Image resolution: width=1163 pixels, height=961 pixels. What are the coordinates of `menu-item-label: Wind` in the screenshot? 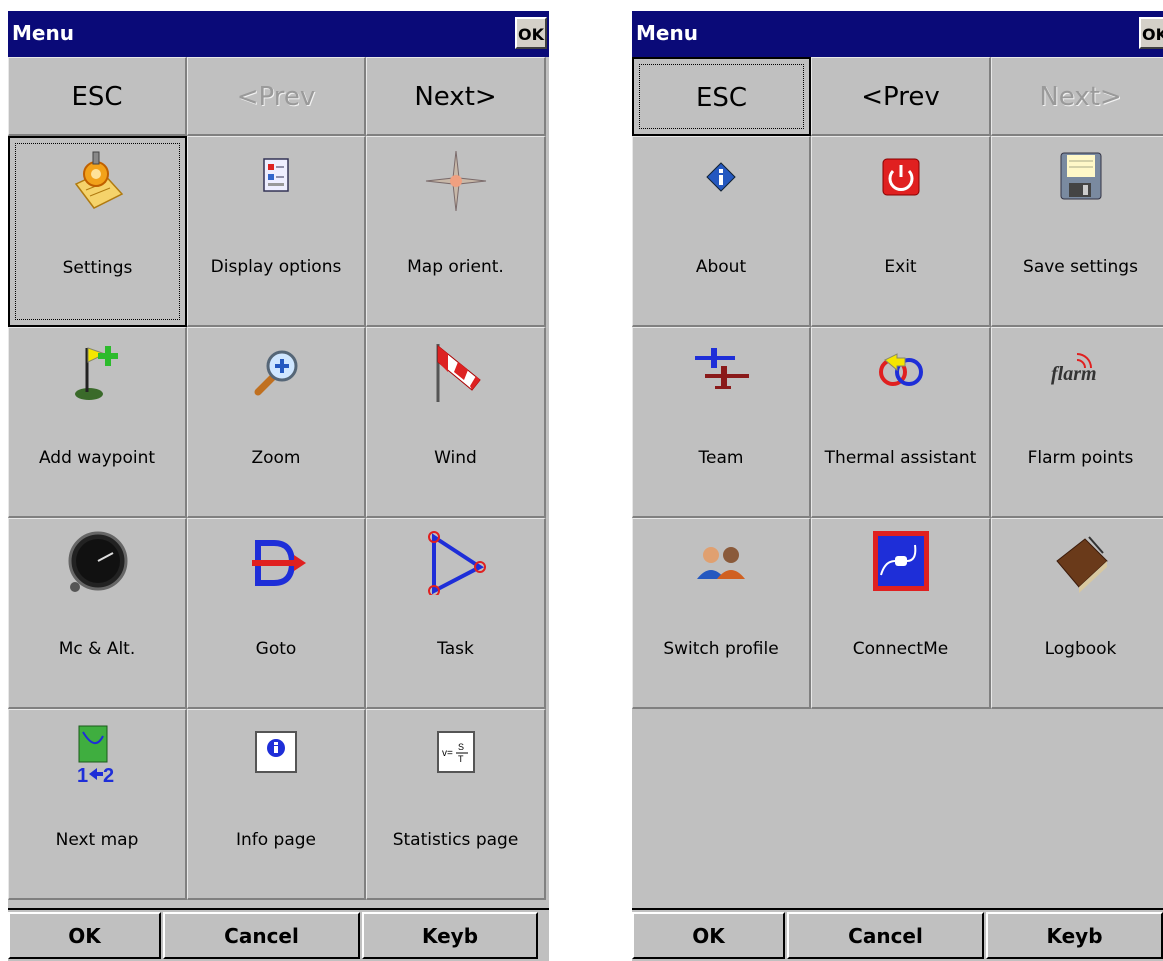 It's located at (455, 458).